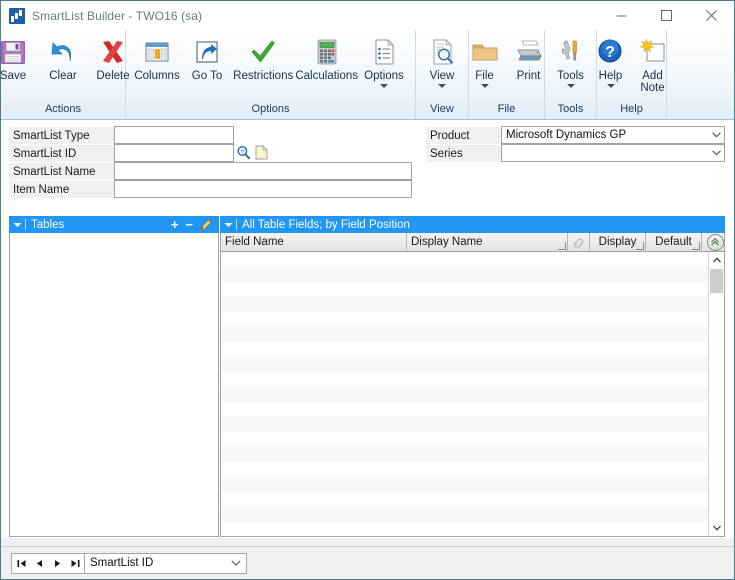  Describe the element at coordinates (716, 281) in the screenshot. I see `scrollbar-thumb` at that location.